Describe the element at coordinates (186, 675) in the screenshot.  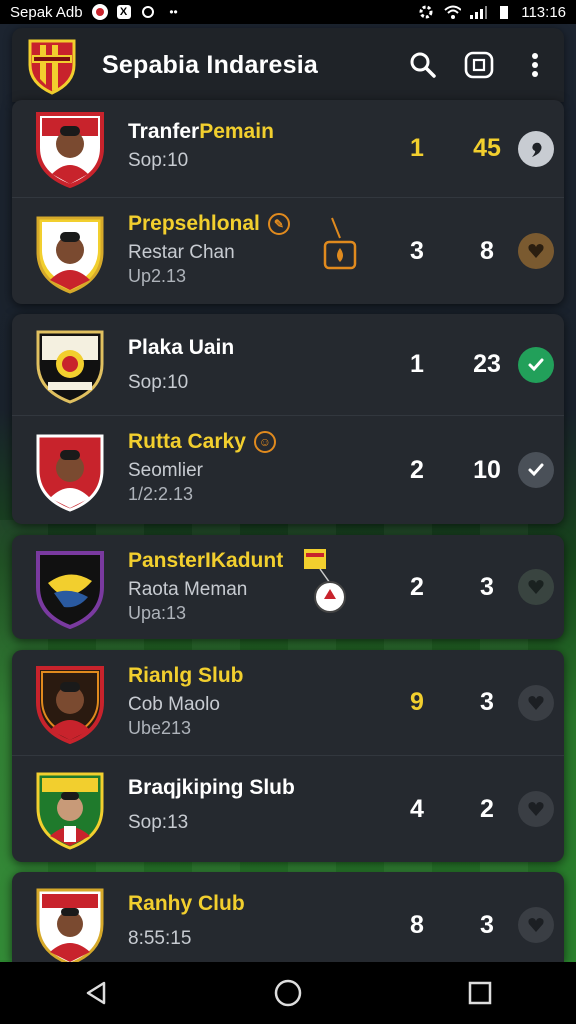
I see `row-title: Rianlg Slub` at that location.